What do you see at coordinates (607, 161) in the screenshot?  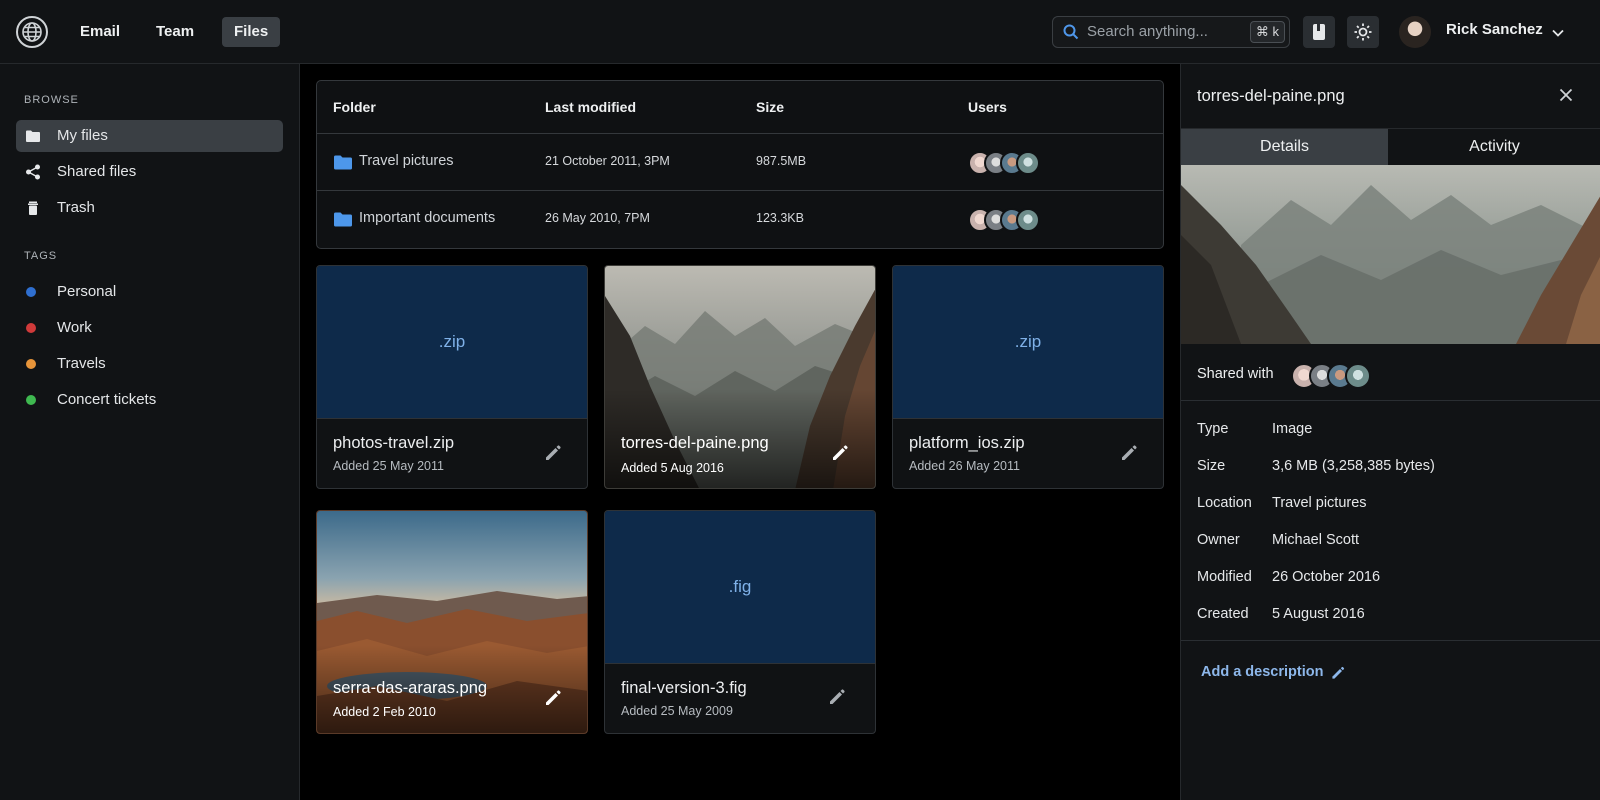 I see `folder-modified: 21 October 2011, 3PM` at bounding box center [607, 161].